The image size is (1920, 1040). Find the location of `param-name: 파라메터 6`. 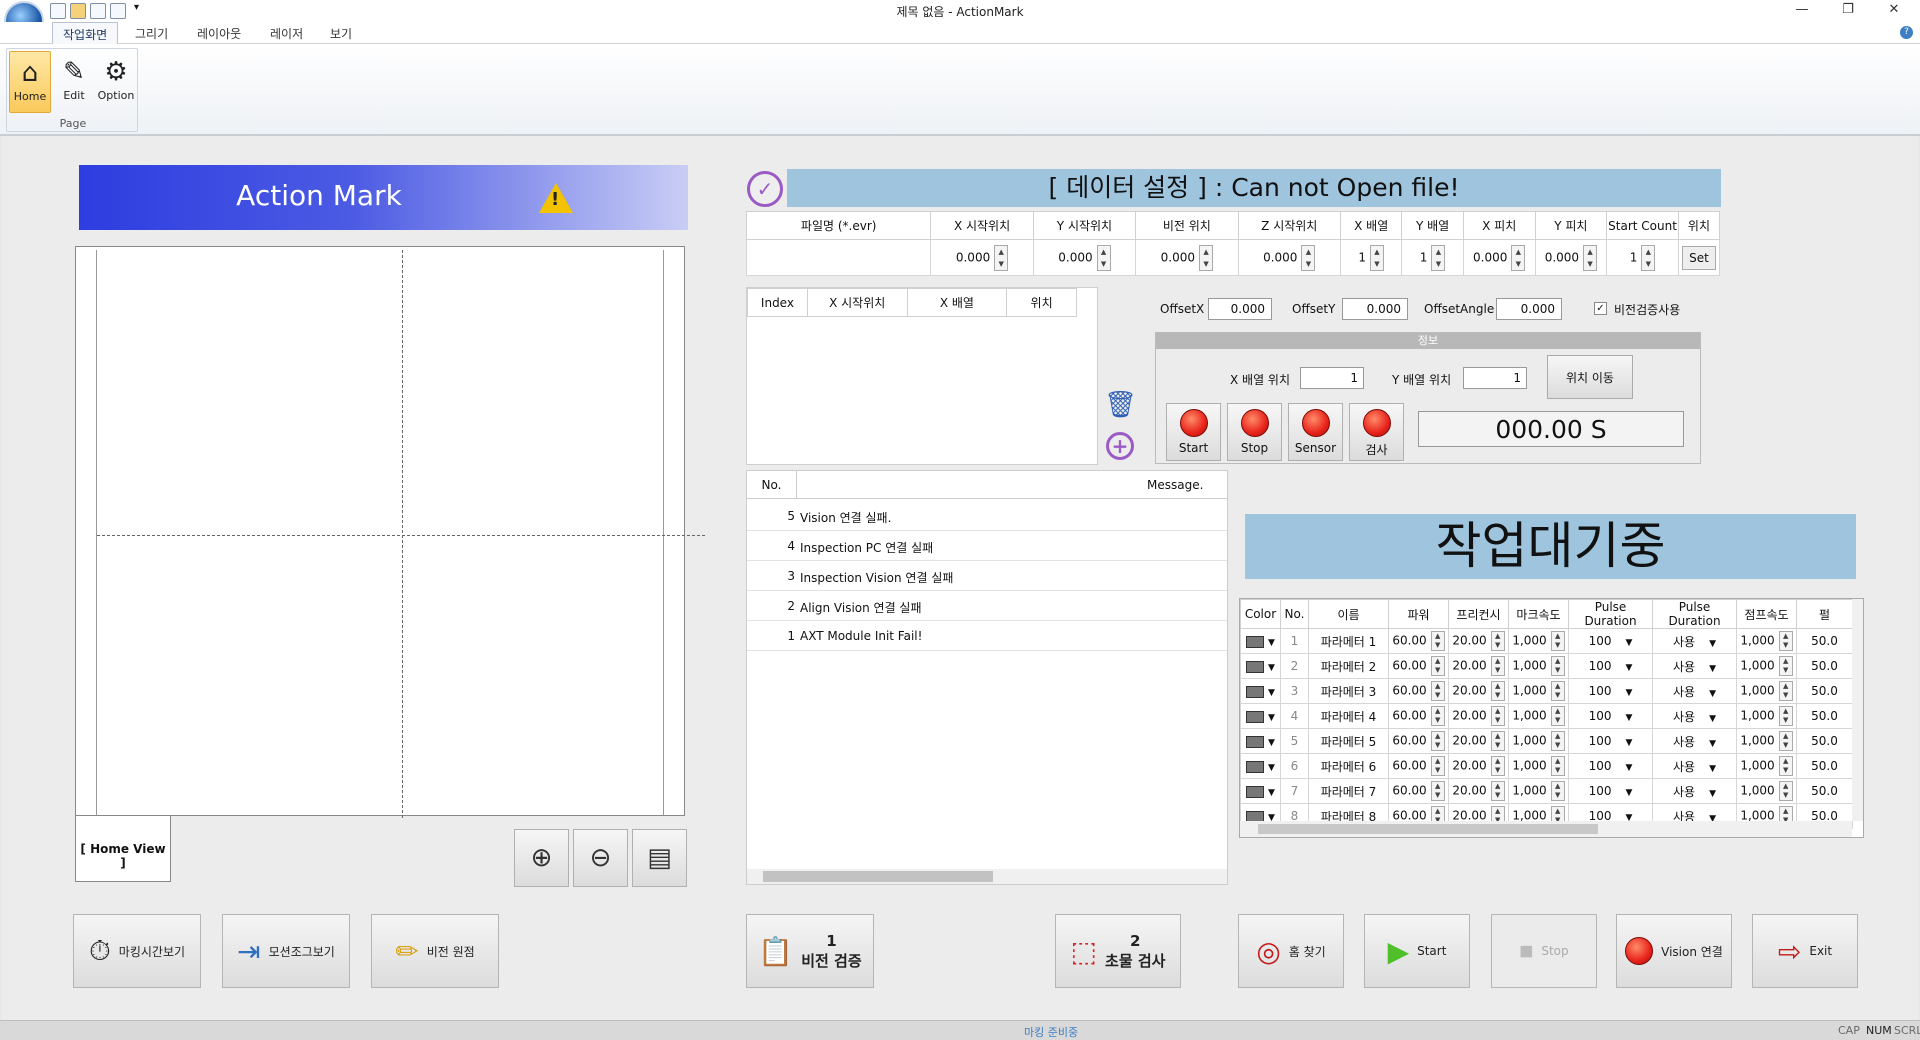

param-name: 파라메터 6 is located at coordinates (1348, 766).